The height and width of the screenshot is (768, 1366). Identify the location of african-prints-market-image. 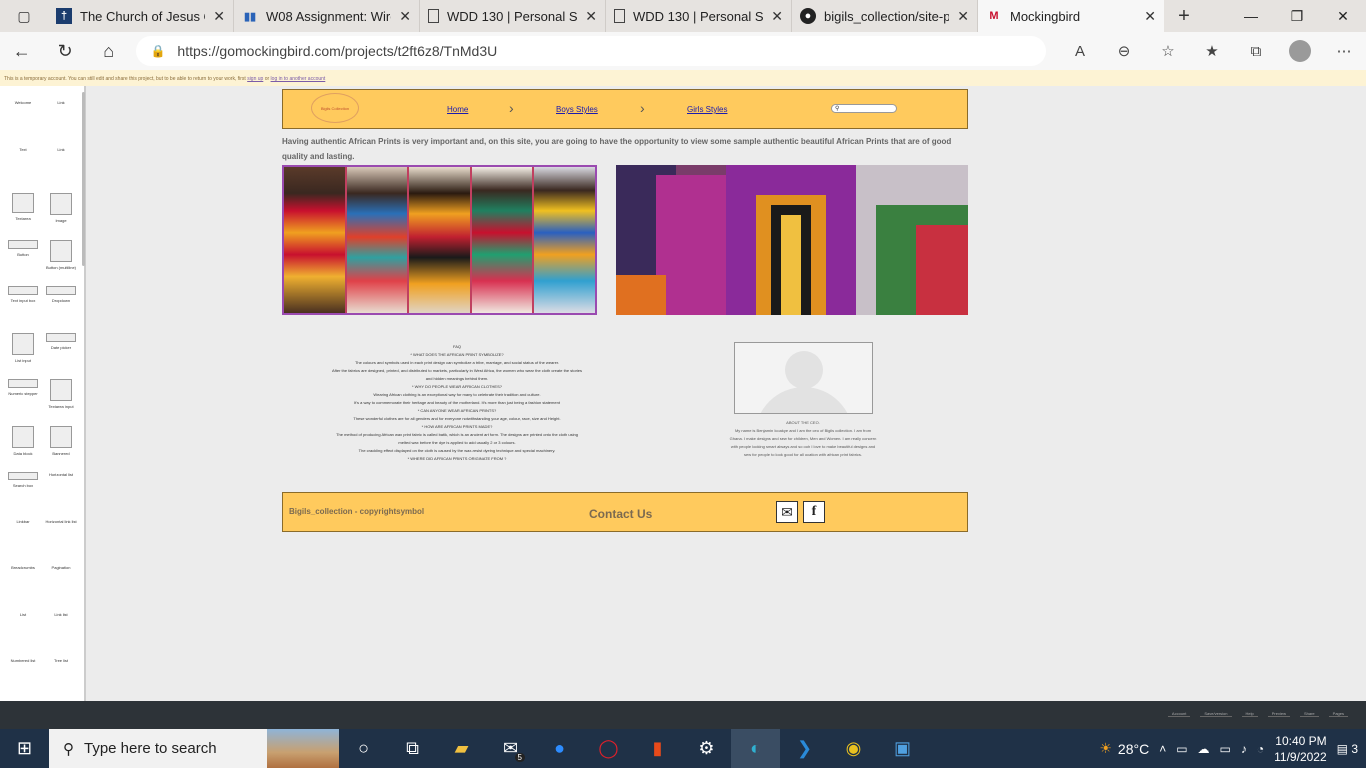
(792, 240).